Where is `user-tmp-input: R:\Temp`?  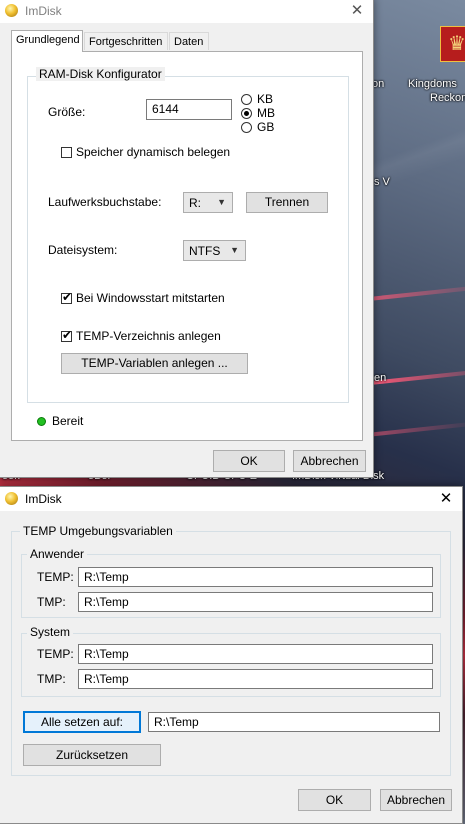
user-tmp-input: R:\Temp is located at coordinates (255, 602).